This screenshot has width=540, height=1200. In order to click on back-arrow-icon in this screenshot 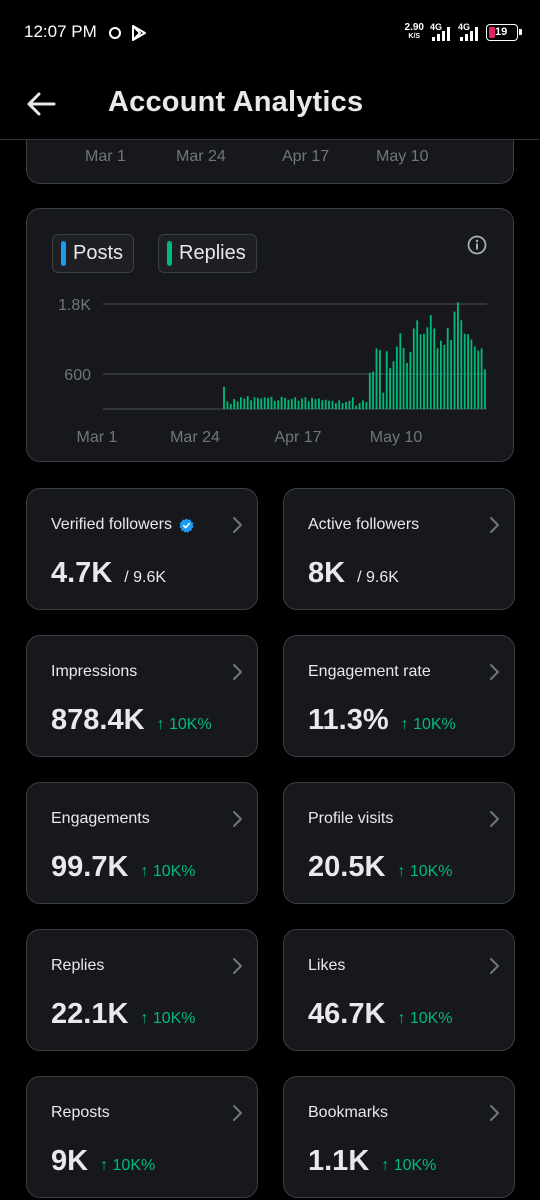, I will do `click(42, 104)`.